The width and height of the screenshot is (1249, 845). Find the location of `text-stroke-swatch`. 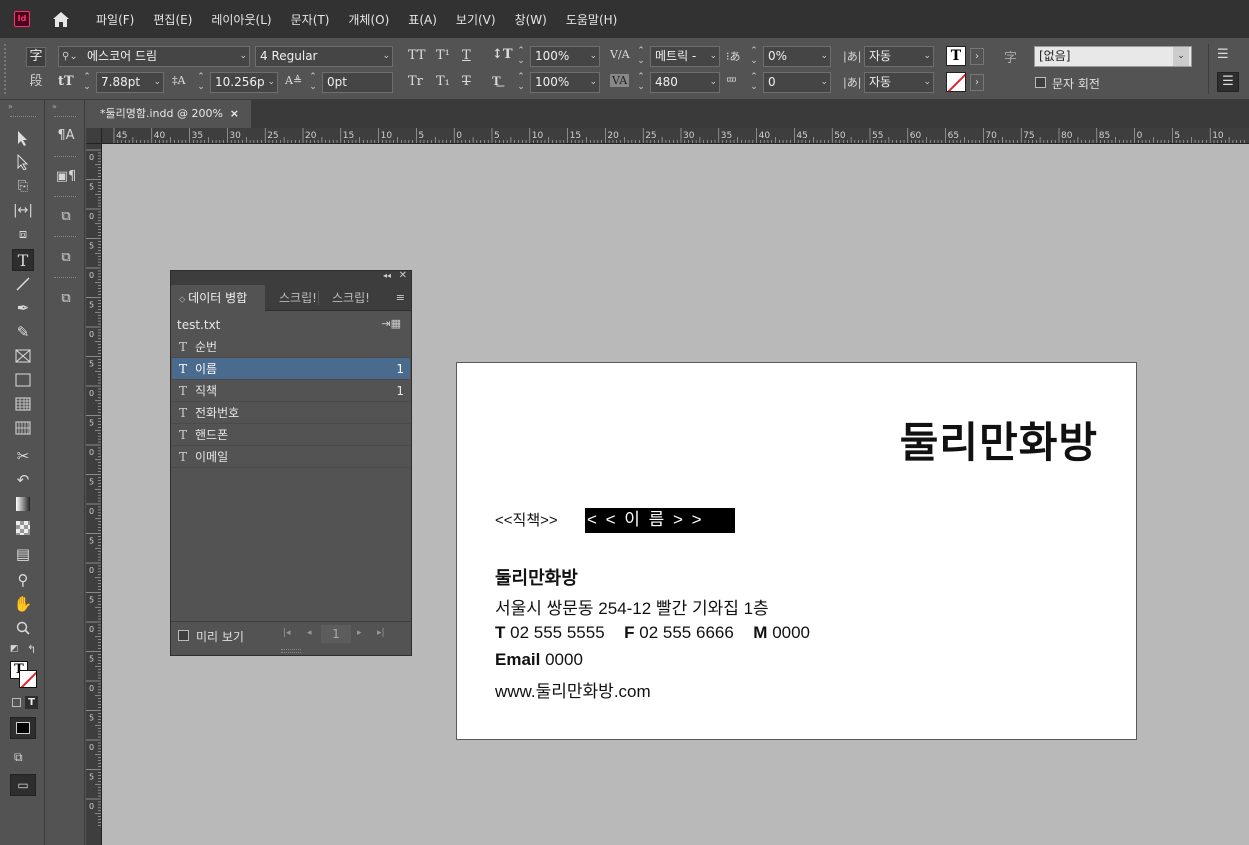

text-stroke-swatch is located at coordinates (956, 82).